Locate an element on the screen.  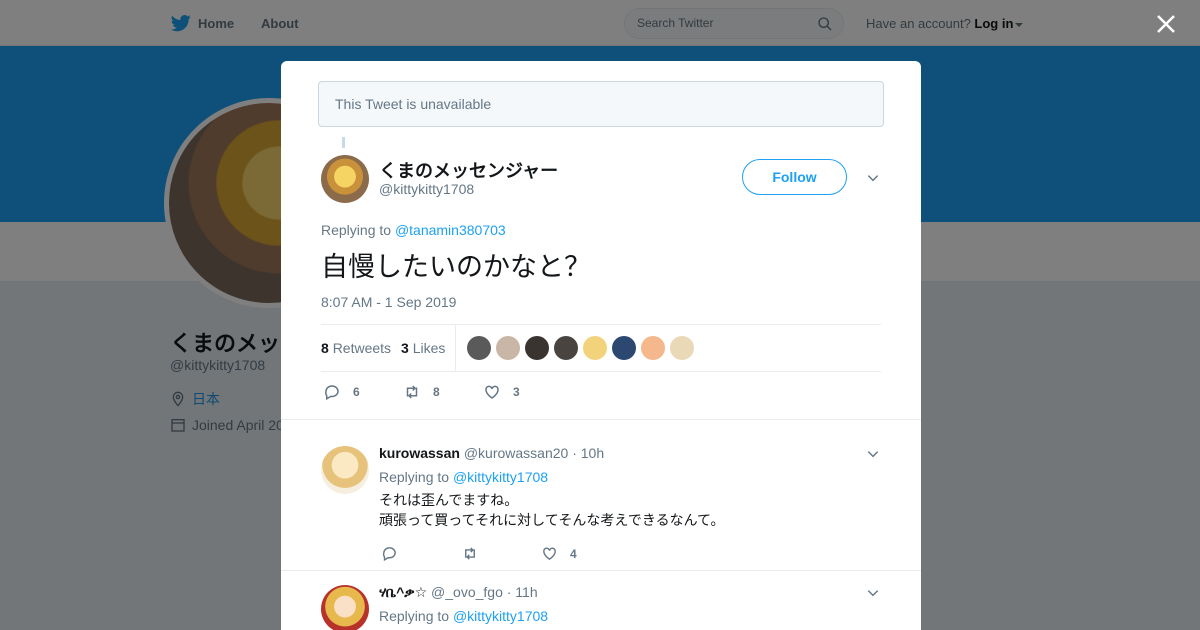
reply-author-name: ሃቤ^ቃ☆ is located at coordinates (403, 592).